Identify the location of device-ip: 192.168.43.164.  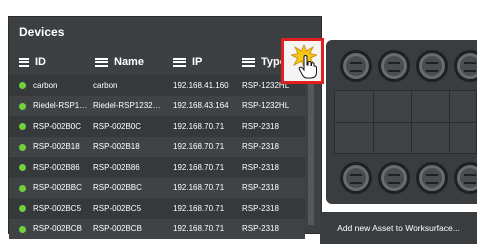
(201, 106).